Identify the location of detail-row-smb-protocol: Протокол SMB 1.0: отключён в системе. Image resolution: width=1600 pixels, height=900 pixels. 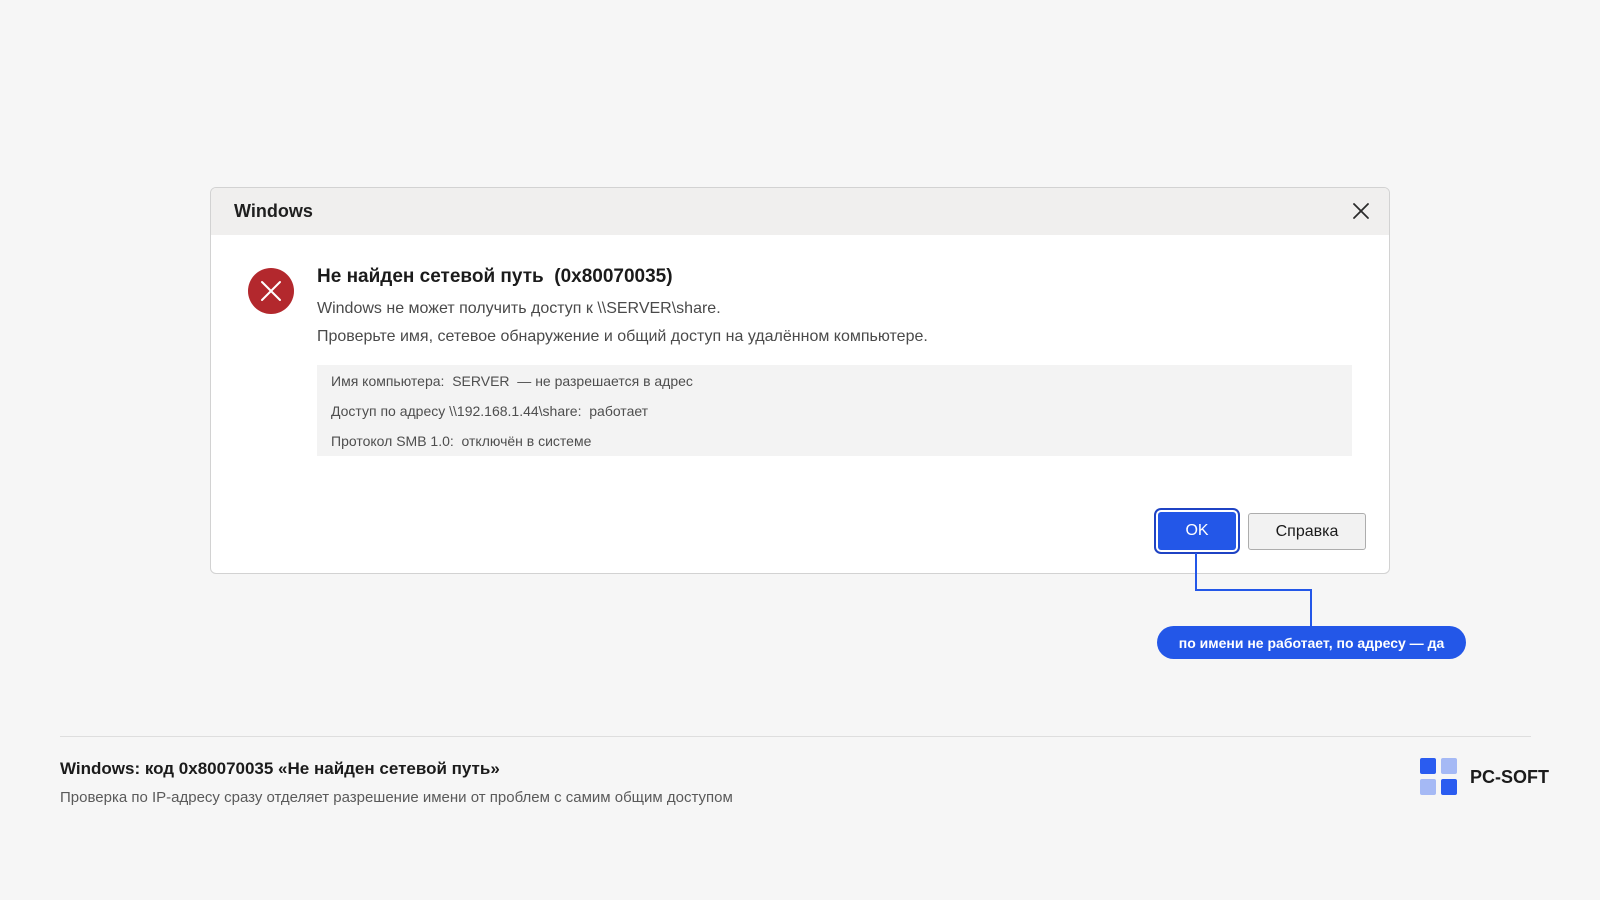
(461, 441).